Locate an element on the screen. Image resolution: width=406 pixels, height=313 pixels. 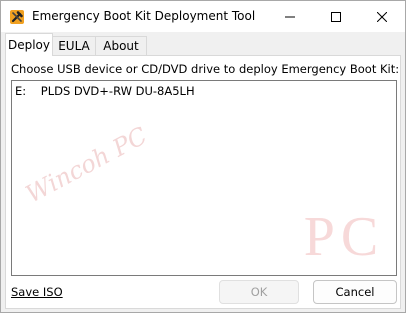
tab-about: About is located at coordinates (121, 45).